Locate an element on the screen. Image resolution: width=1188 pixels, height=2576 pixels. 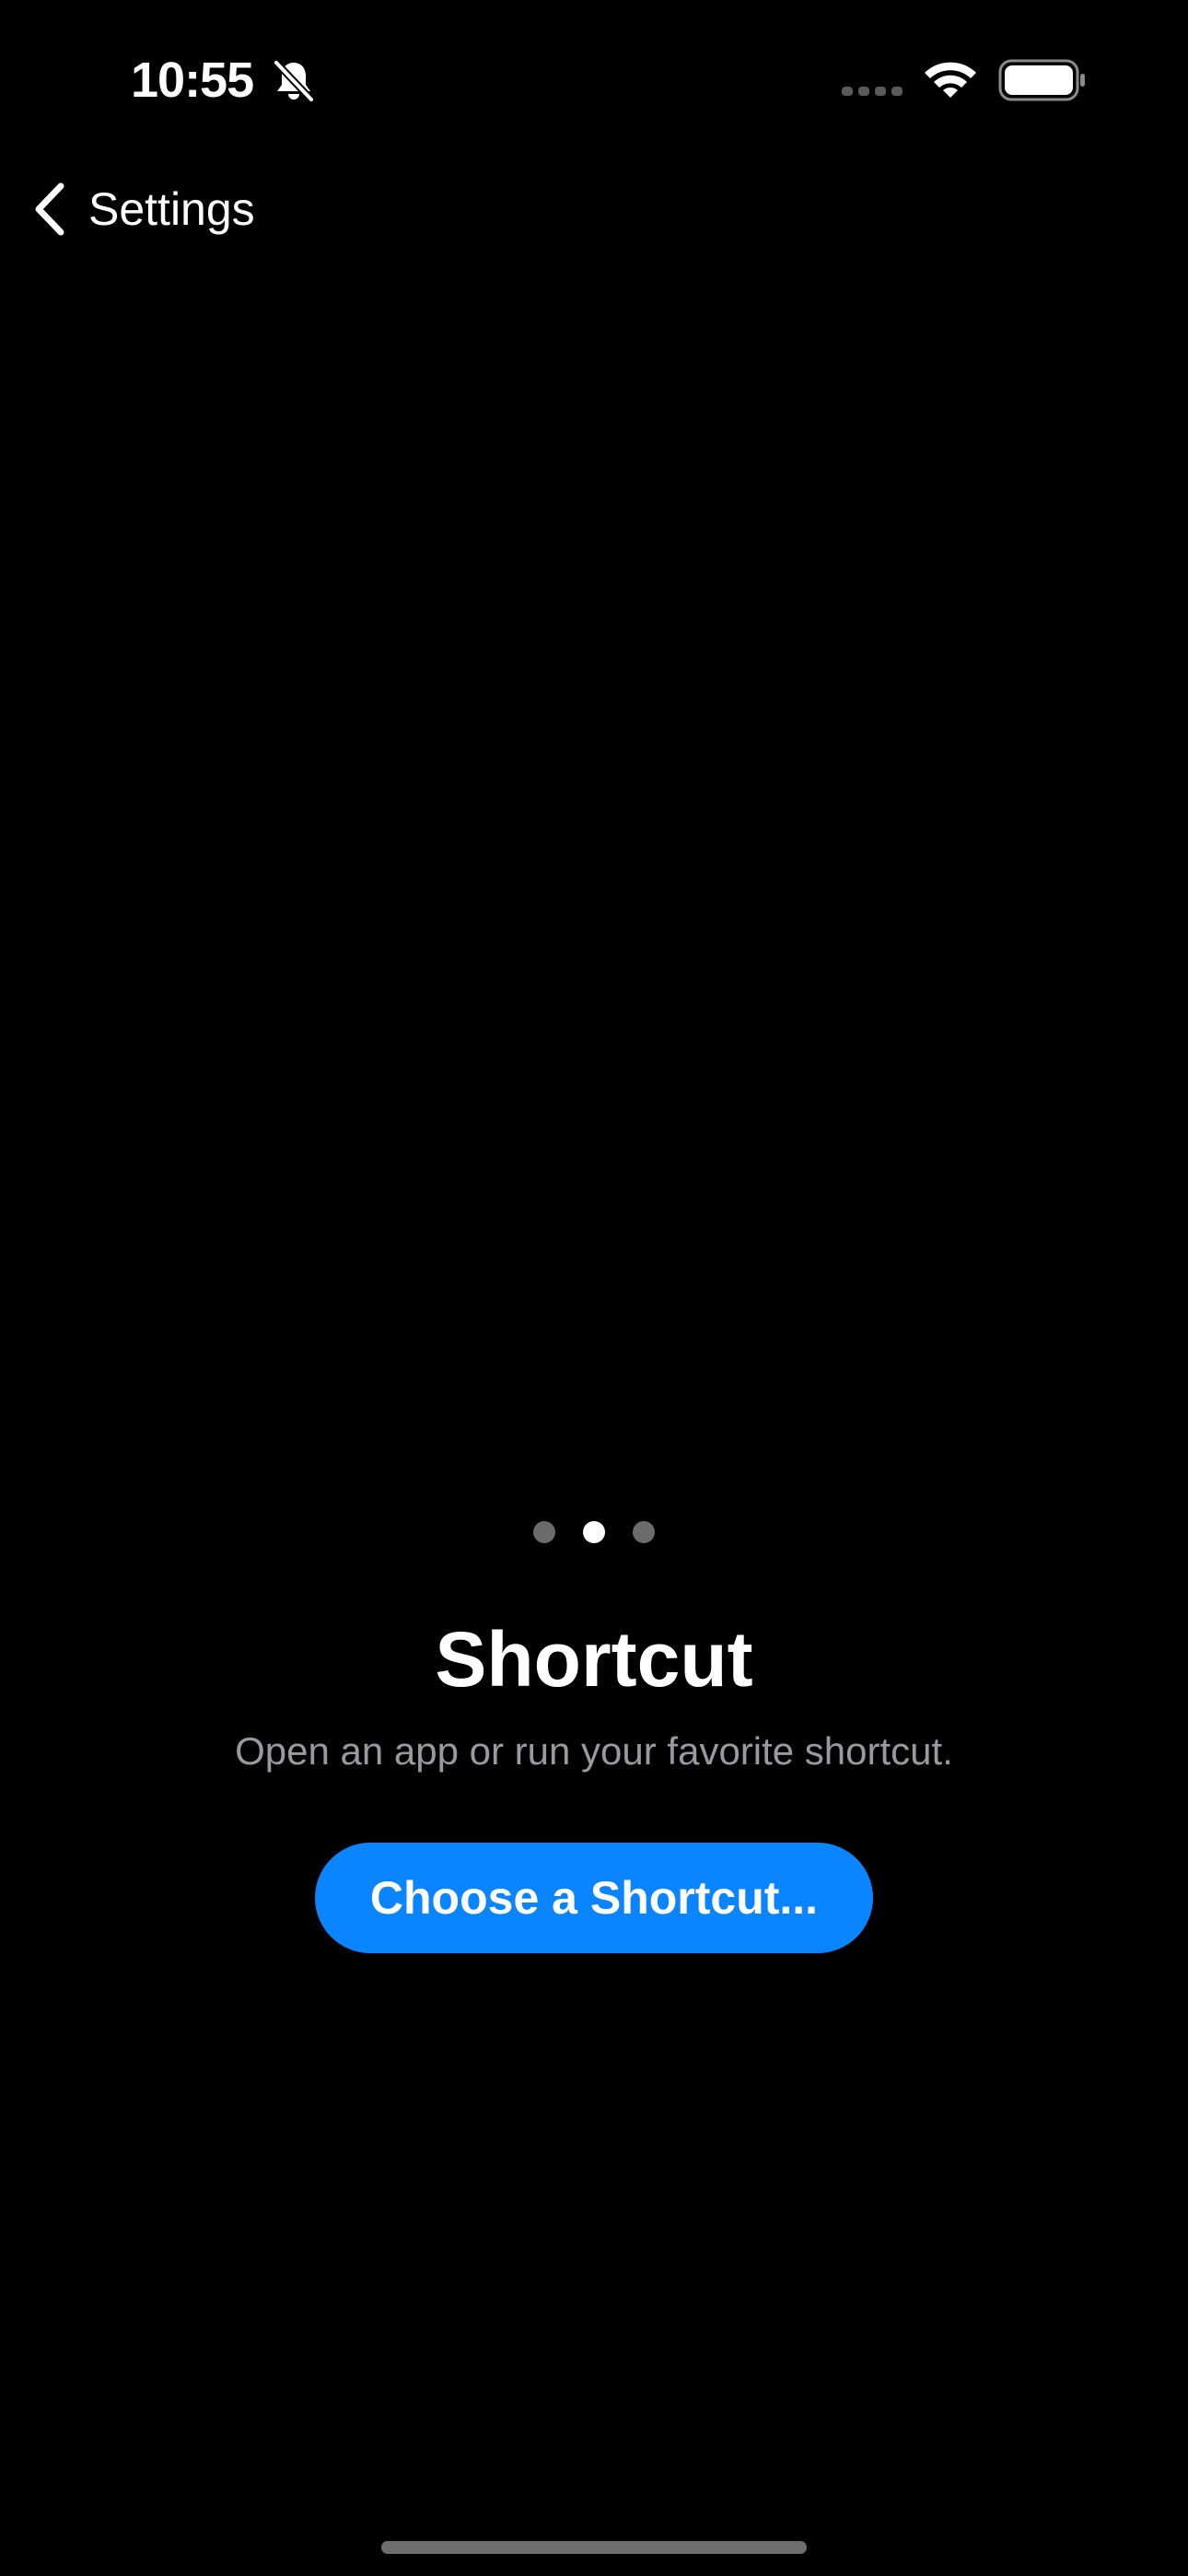
status-bar: 10:55 is located at coordinates (594, 78).